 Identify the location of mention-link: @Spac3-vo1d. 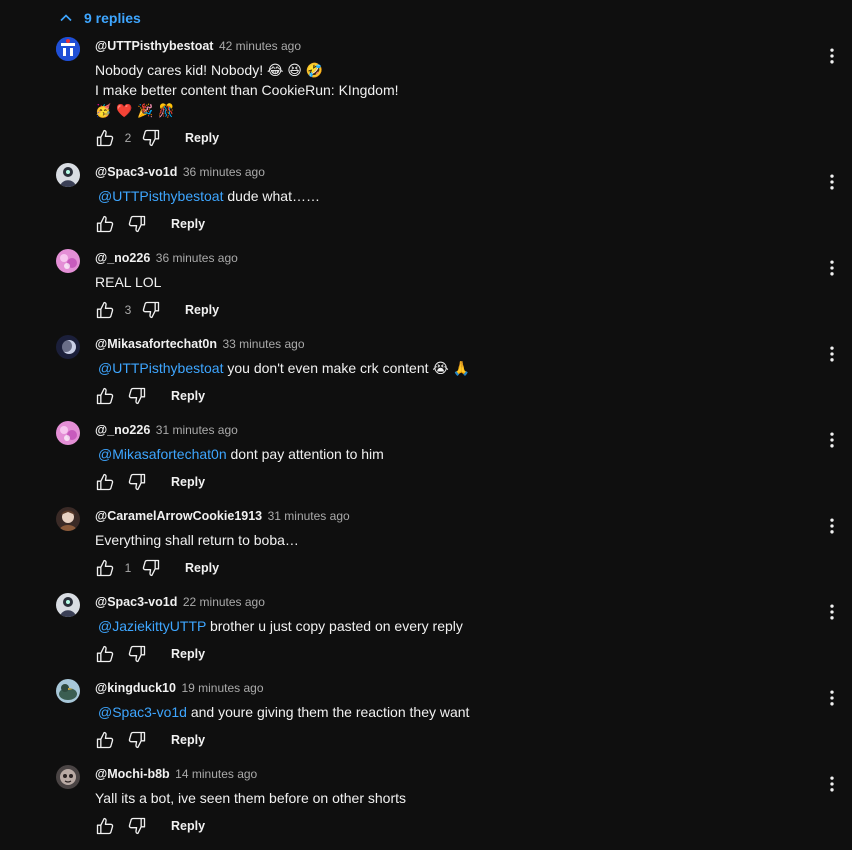
(142, 712).